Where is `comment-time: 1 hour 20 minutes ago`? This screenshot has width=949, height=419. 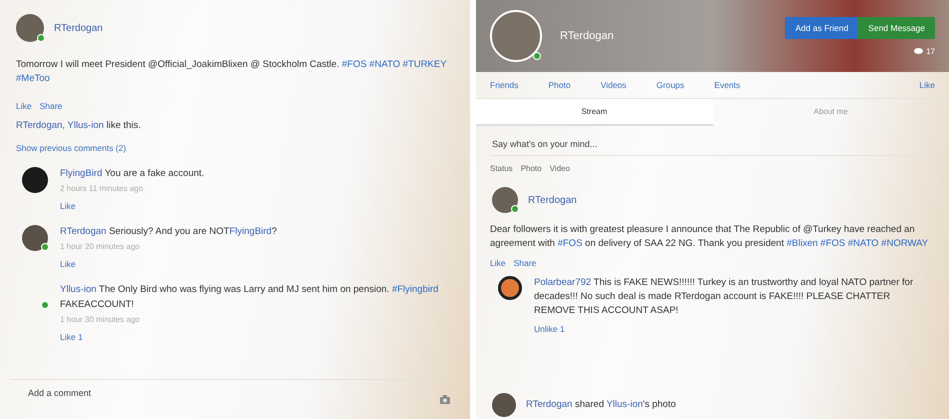
comment-time: 1 hour 20 minutes ago is located at coordinates (100, 247).